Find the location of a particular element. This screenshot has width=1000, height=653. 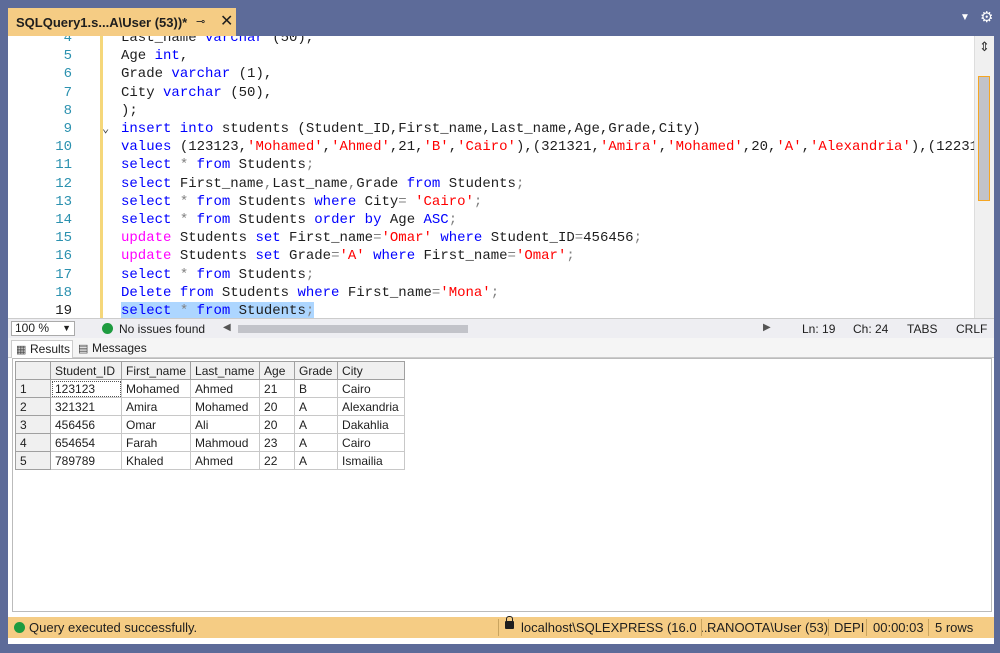

document-tab: SQLQuery1.s...A\User (53))* ⊸ ✕ is located at coordinates (122, 22).